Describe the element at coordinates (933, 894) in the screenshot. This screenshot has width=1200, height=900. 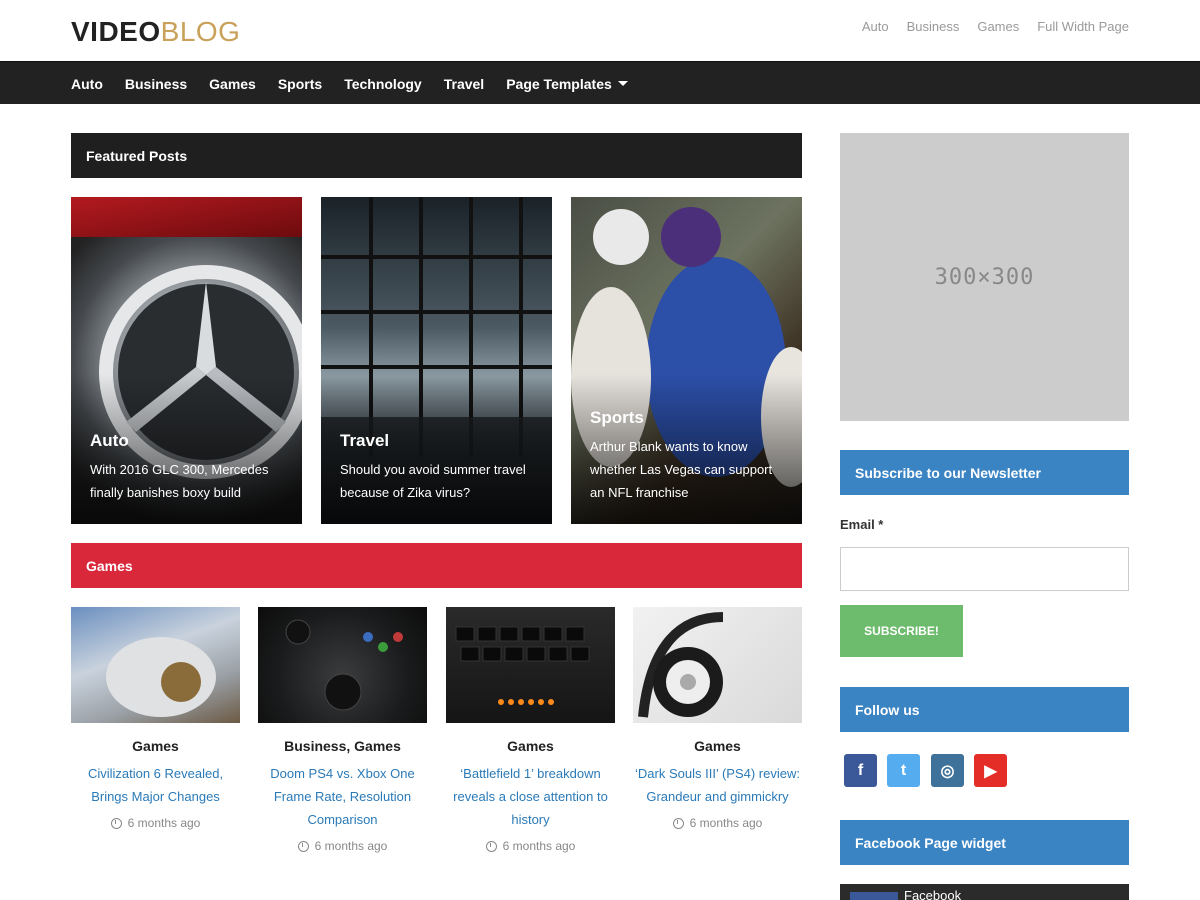
I see `facebook-embed-title: Facebook` at that location.